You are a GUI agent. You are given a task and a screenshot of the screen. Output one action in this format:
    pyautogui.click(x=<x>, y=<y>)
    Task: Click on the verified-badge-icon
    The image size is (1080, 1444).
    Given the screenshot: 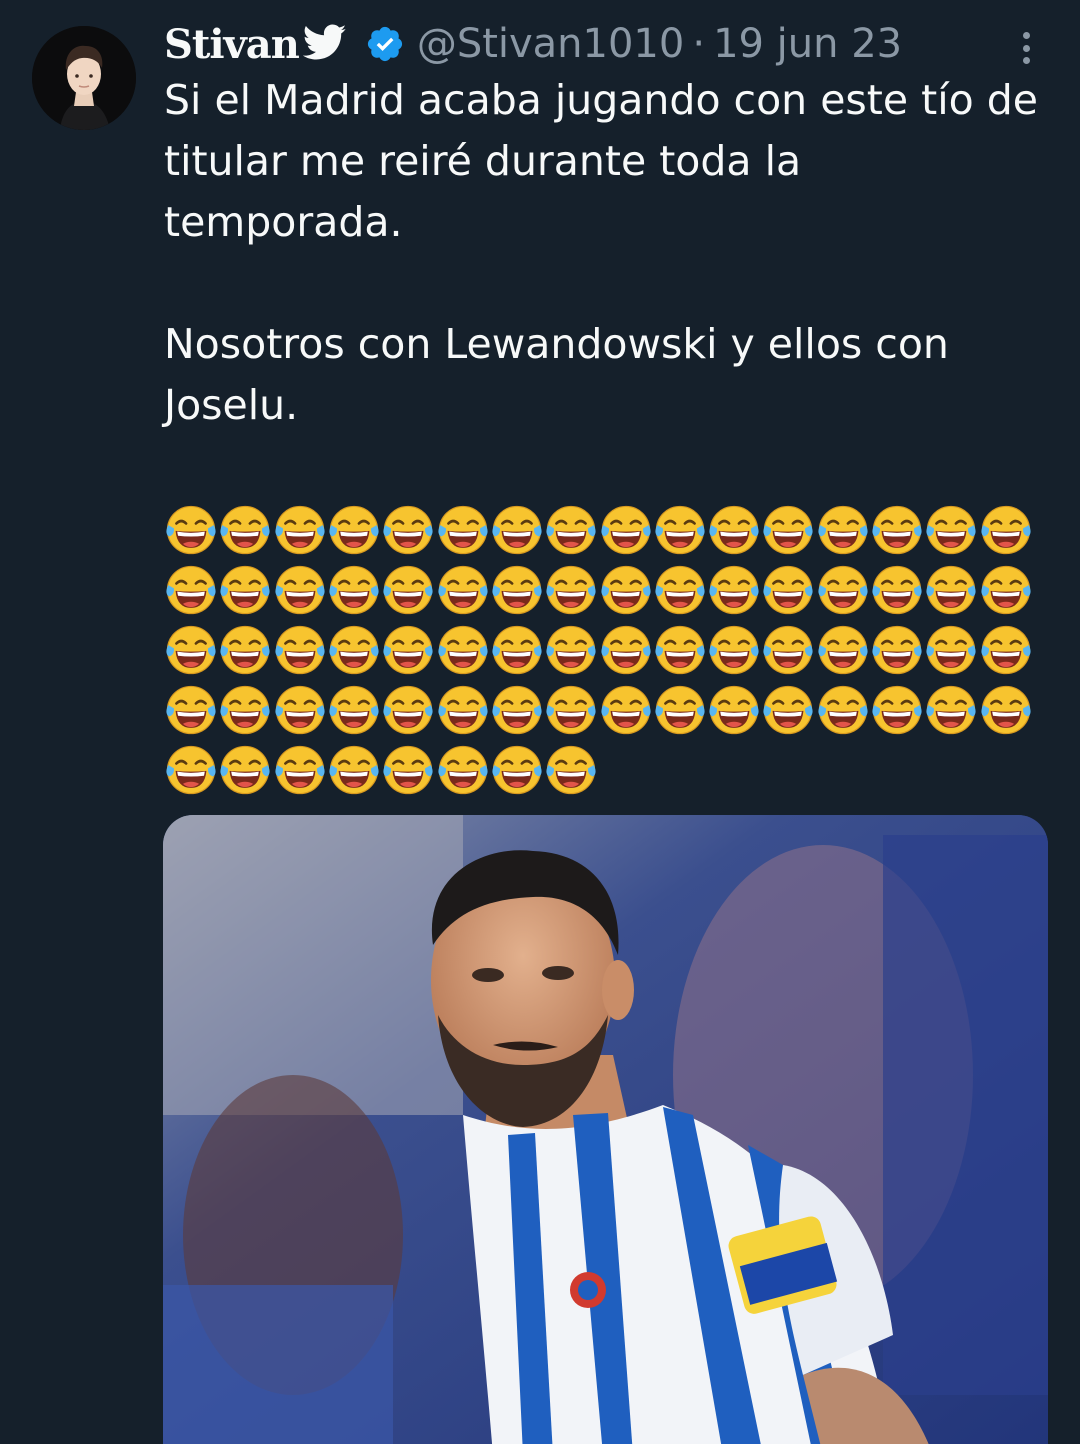 What is the action you would take?
    pyautogui.click(x=385, y=44)
    